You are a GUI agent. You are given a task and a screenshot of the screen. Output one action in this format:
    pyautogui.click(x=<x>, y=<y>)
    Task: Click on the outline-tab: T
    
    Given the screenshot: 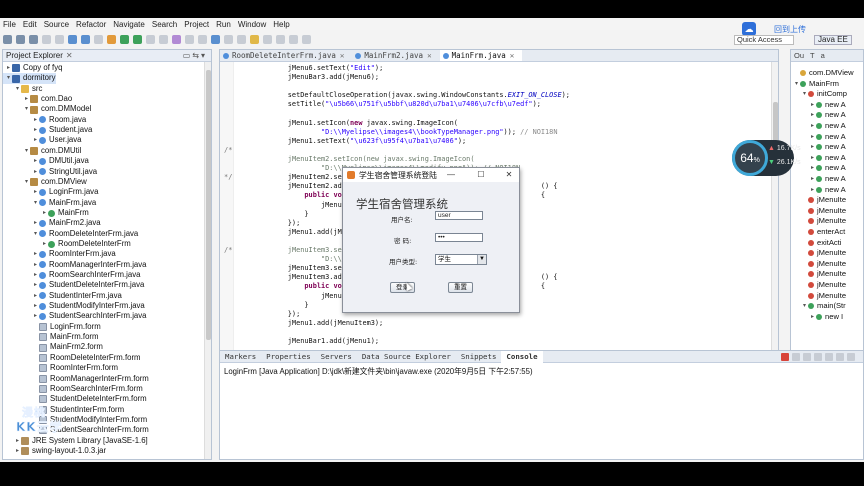 What is the action you would take?
    pyautogui.click(x=812, y=55)
    